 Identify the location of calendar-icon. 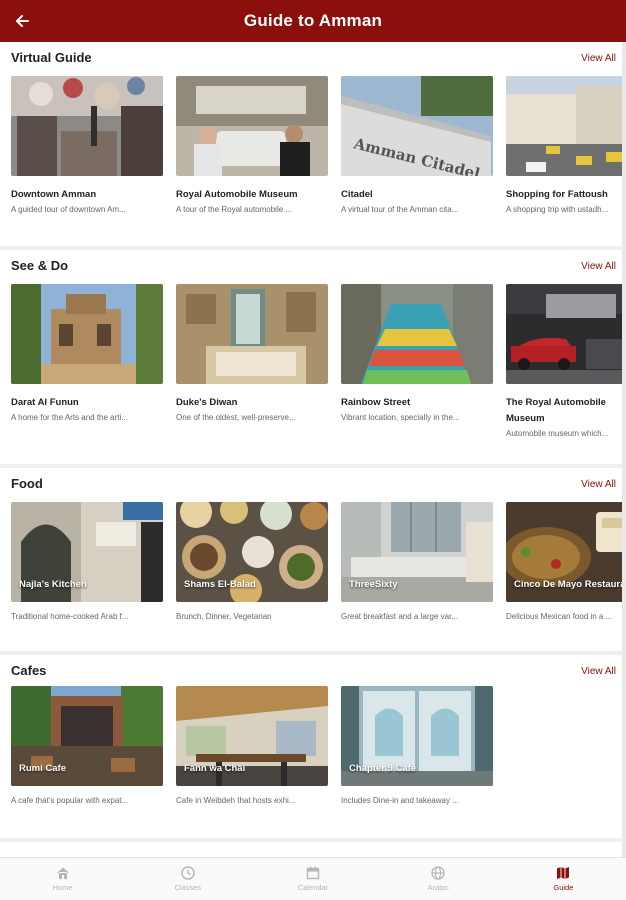
(313, 873).